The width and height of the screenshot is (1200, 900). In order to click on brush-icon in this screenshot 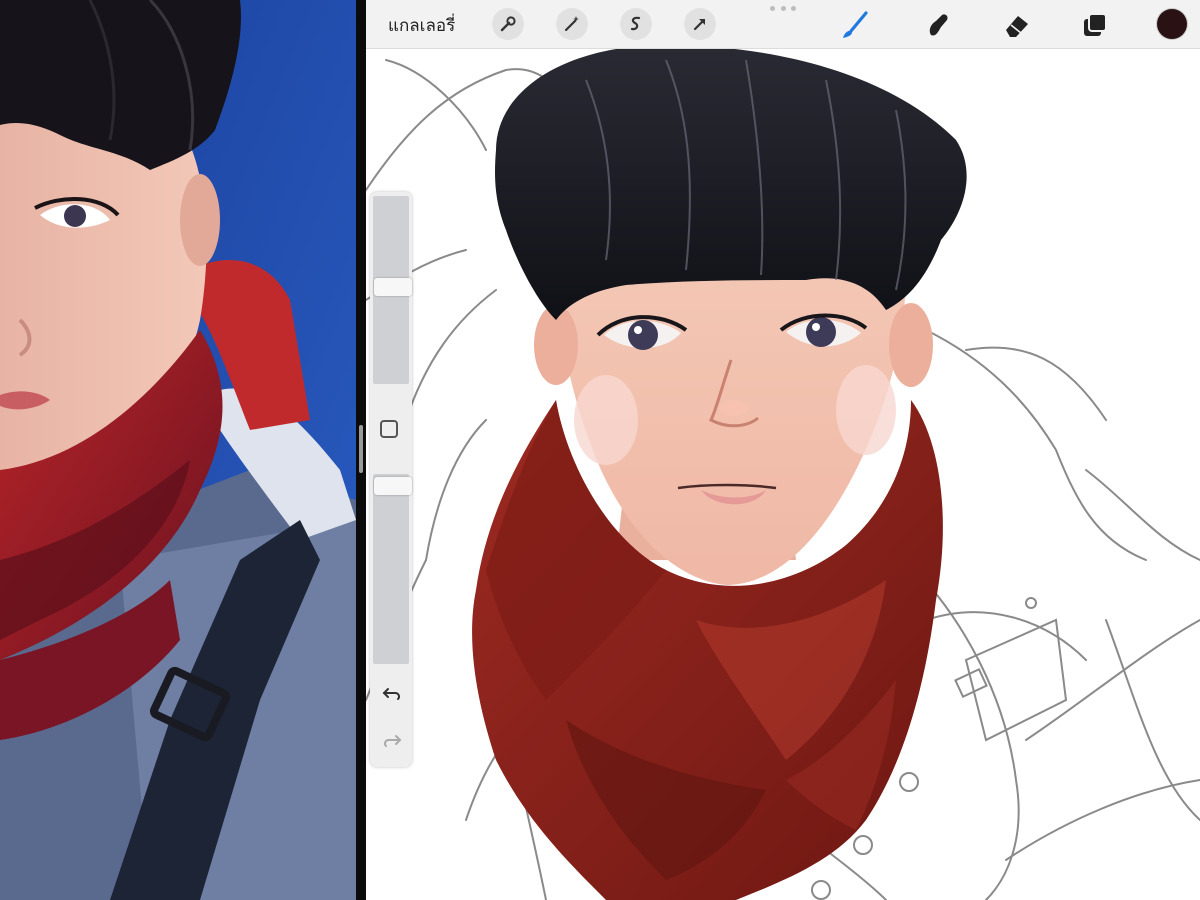, I will do `click(855, 24)`.